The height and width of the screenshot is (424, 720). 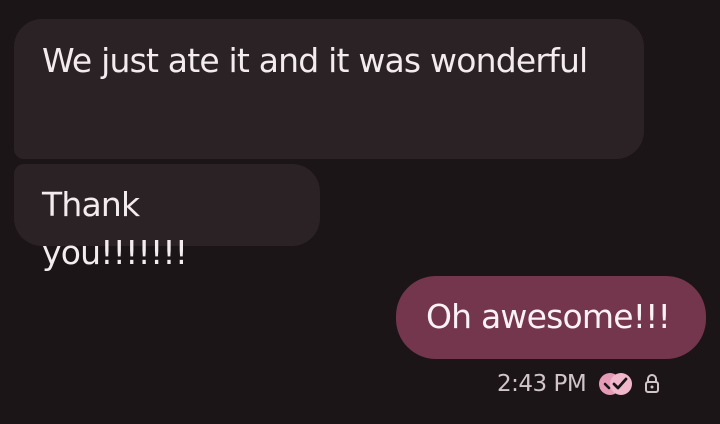 What do you see at coordinates (652, 384) in the screenshot?
I see `lock-icon` at bounding box center [652, 384].